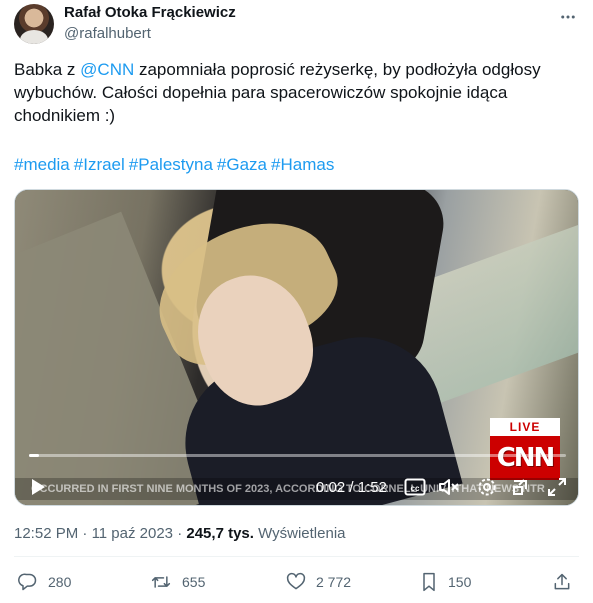  Describe the element at coordinates (34, 24) in the screenshot. I see `avatar` at that location.